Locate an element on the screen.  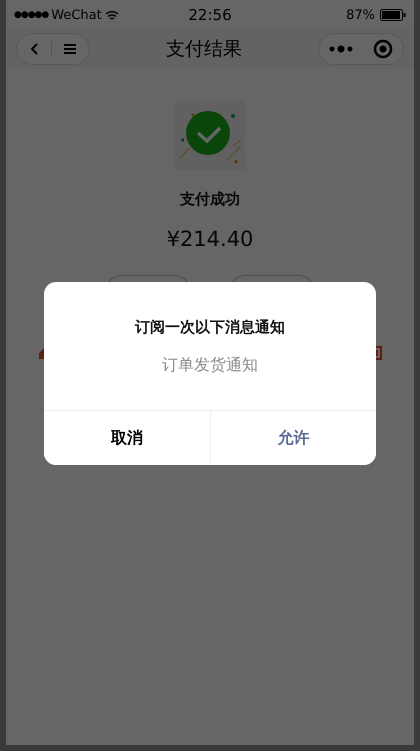
paid-amount: ¥214.40 is located at coordinates (210, 239).